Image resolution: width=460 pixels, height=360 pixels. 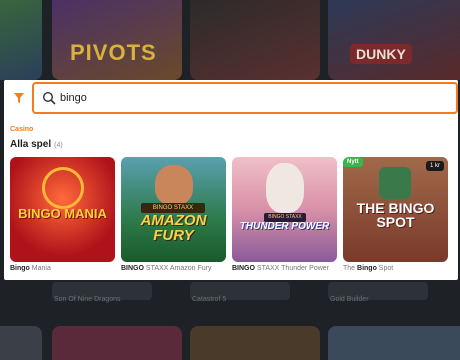 What do you see at coordinates (87, 299) in the screenshot?
I see `background-caption: Son Of Nine Dragons` at bounding box center [87, 299].